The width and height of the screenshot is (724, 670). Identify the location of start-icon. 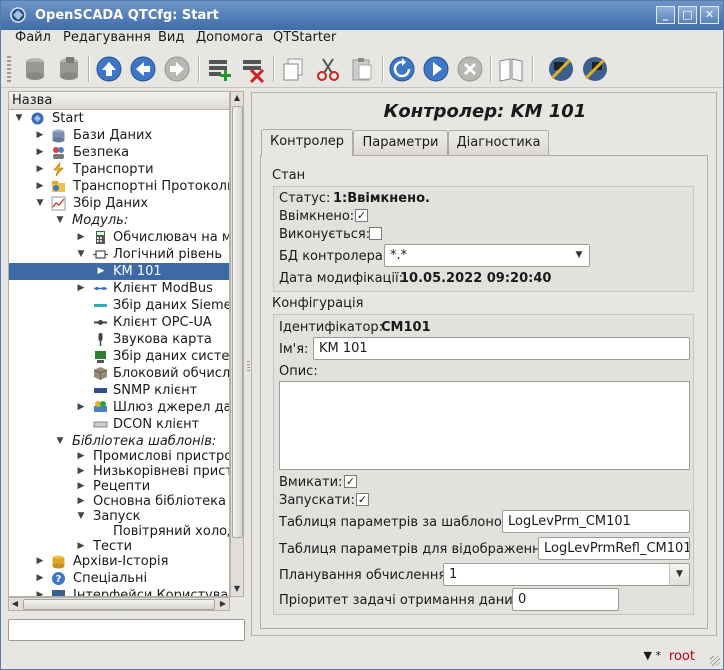
(436, 69).